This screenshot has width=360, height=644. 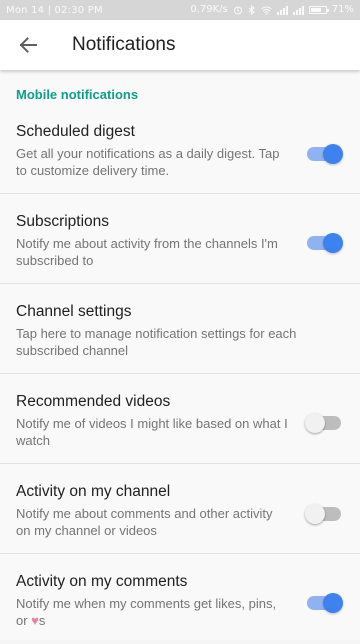 I want to click on scheduled-digest-toggle, so click(x=325, y=154).